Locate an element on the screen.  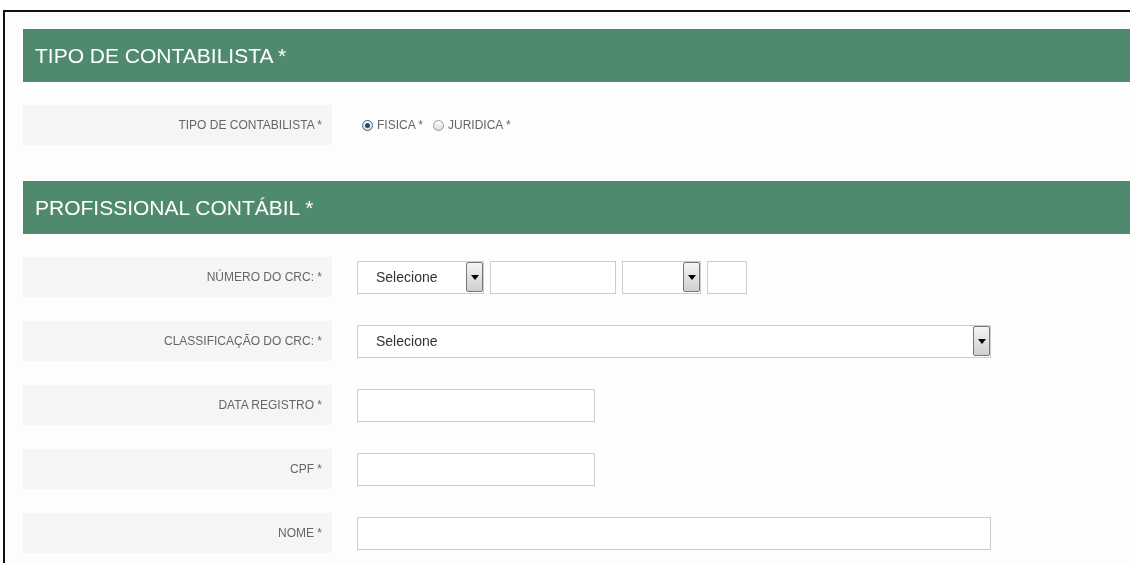
radio-option: FISICA * is located at coordinates (392, 125).